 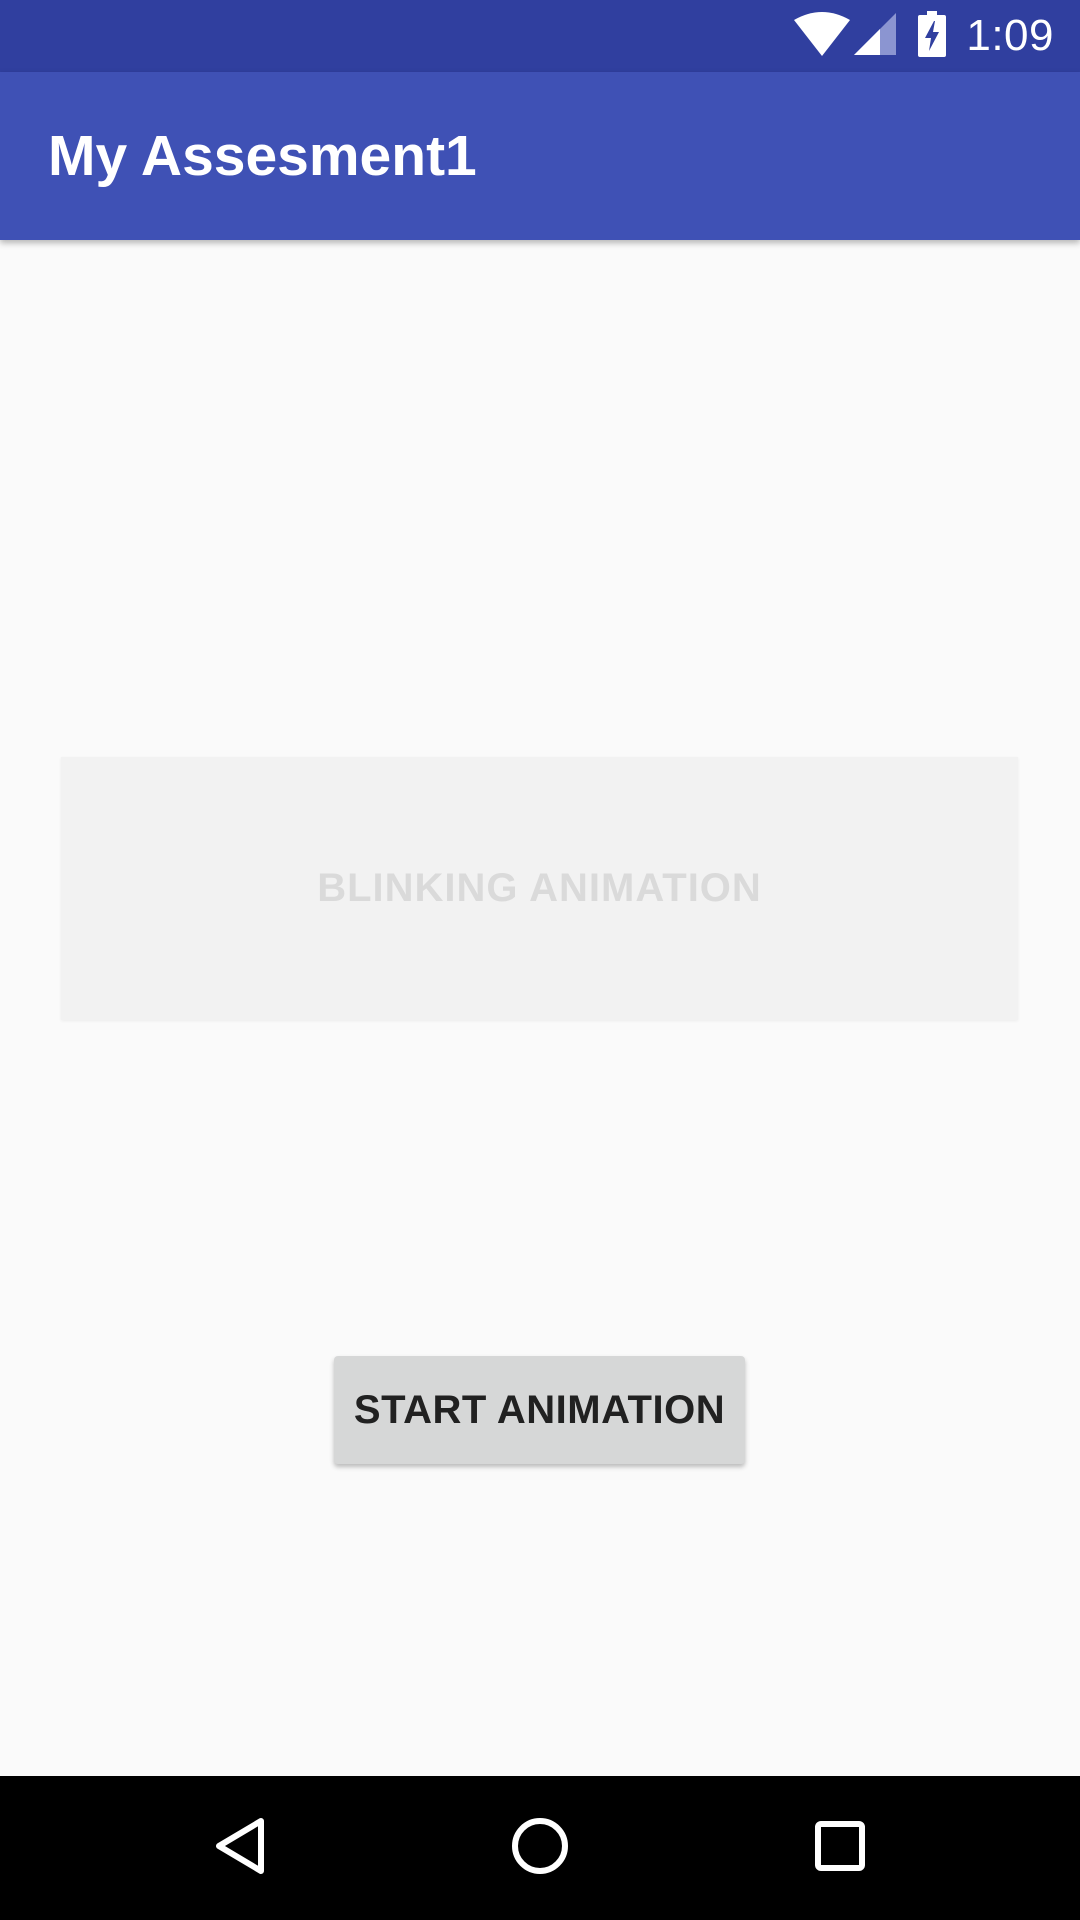 What do you see at coordinates (262, 156) in the screenshot?
I see `app-title: My Assesment1` at bounding box center [262, 156].